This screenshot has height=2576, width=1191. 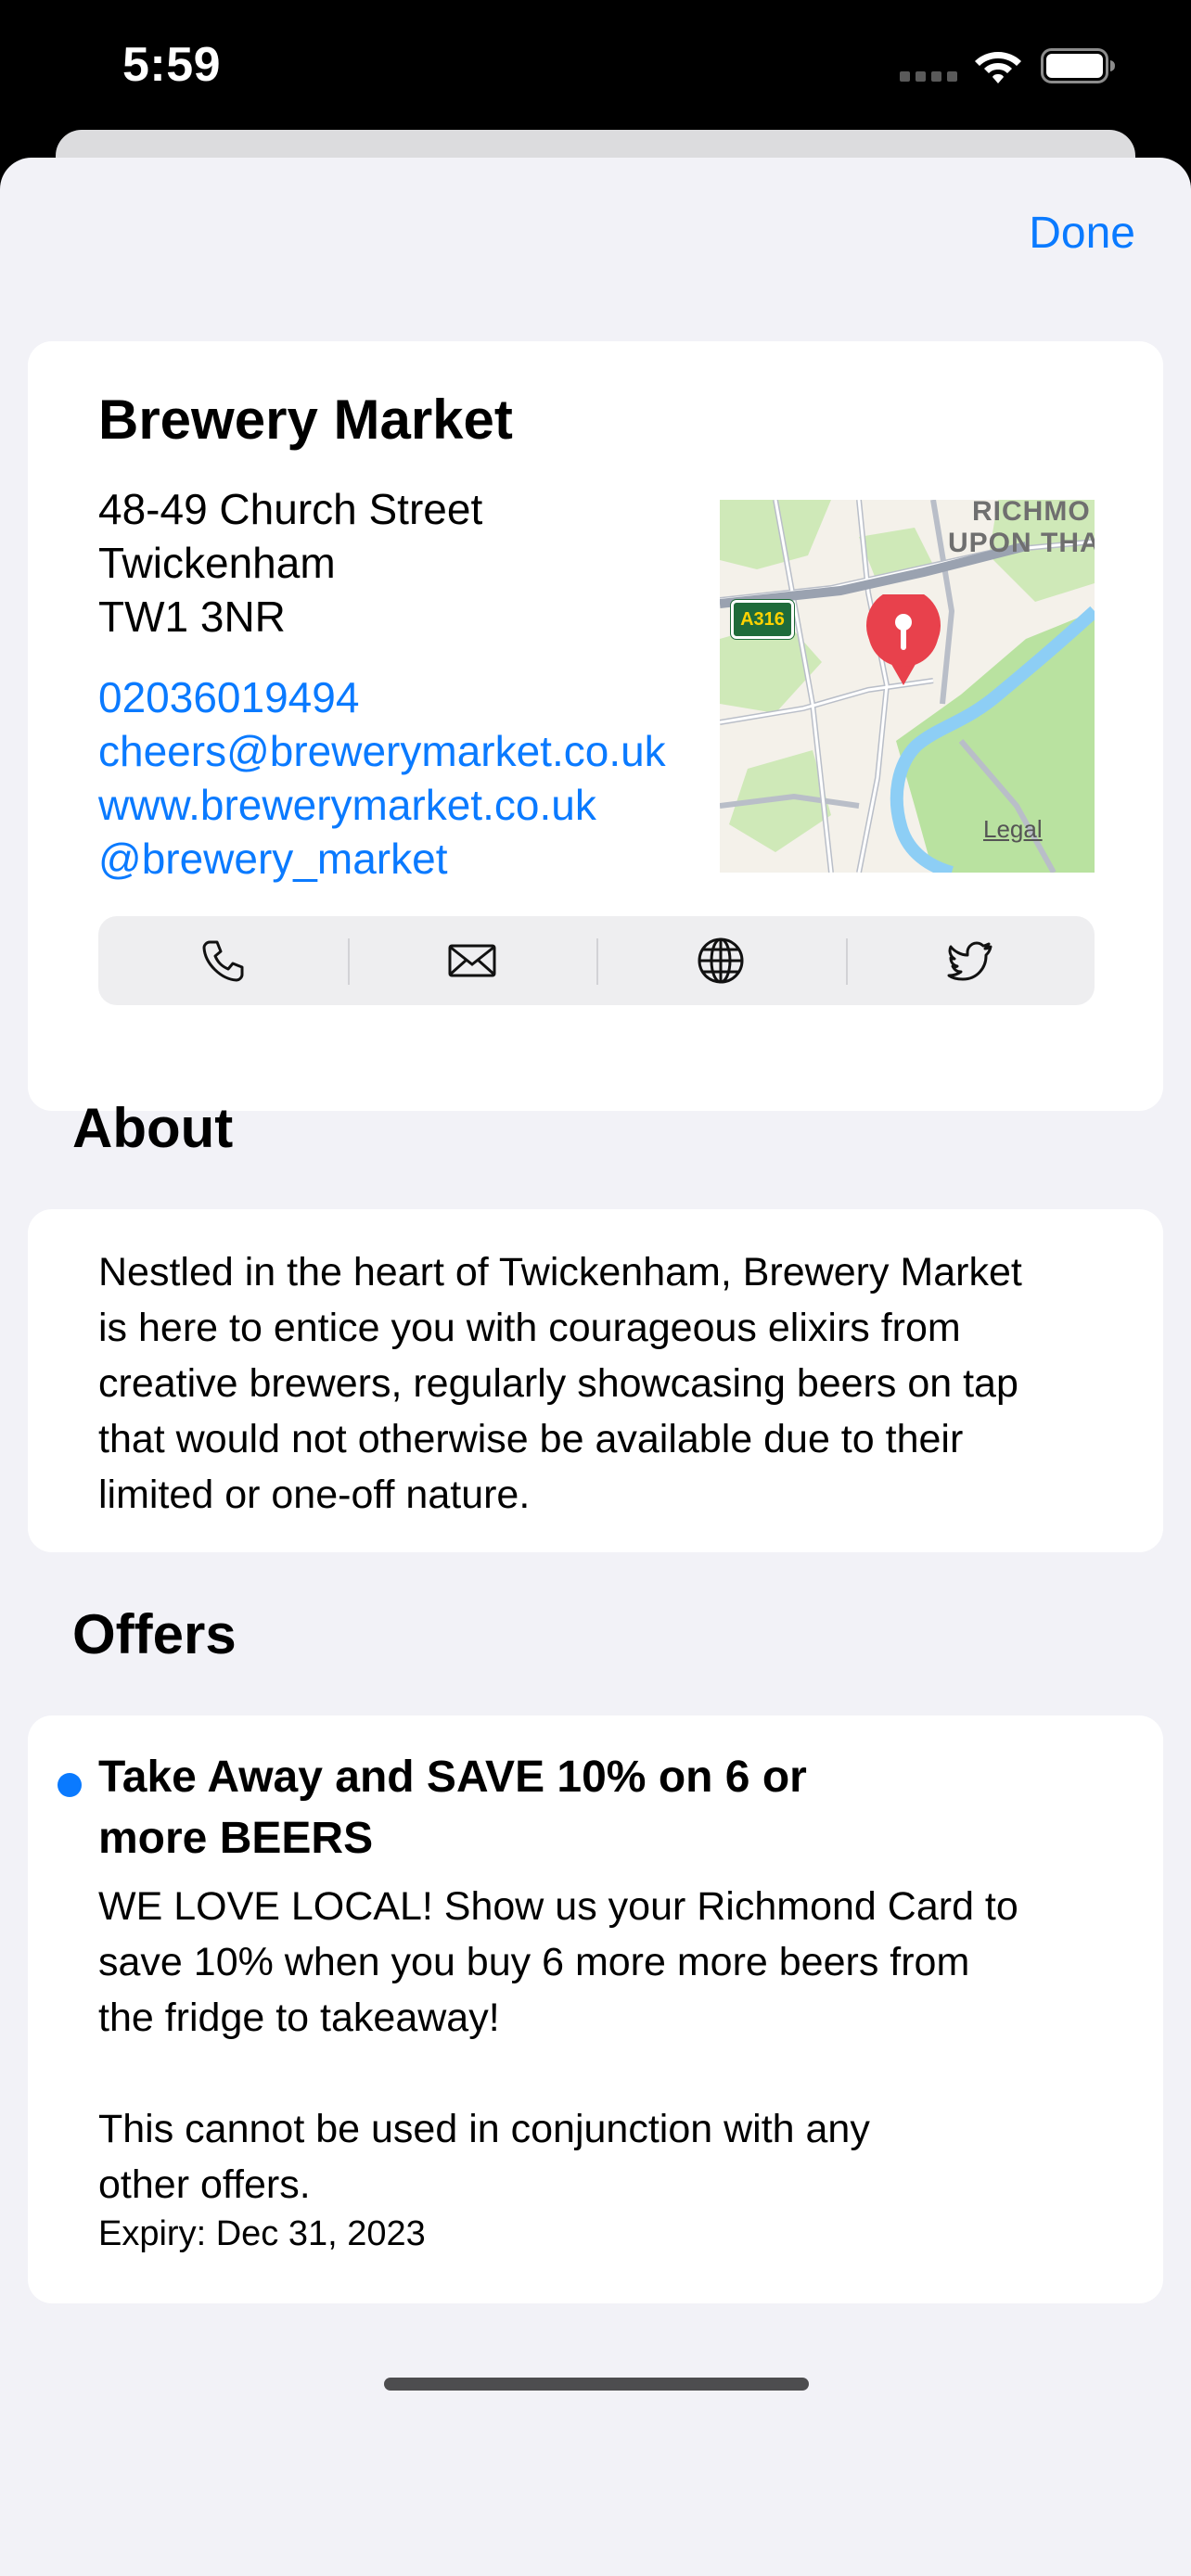 I want to click on website-button, so click(x=721, y=961).